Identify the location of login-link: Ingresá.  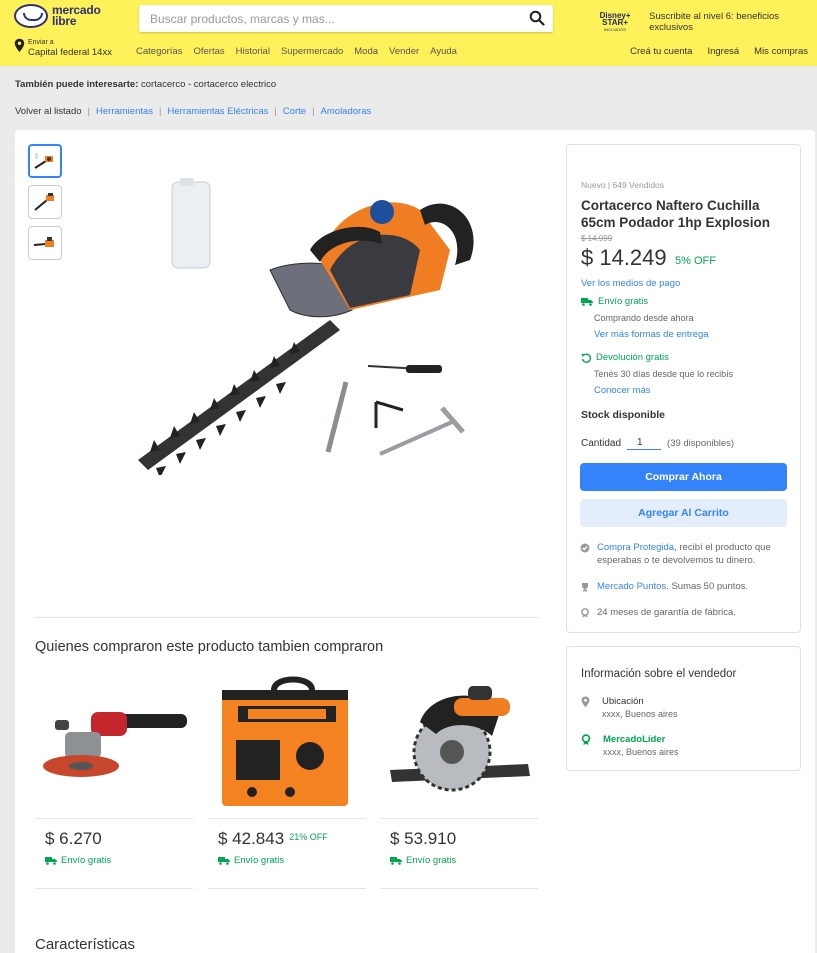
(723, 51).